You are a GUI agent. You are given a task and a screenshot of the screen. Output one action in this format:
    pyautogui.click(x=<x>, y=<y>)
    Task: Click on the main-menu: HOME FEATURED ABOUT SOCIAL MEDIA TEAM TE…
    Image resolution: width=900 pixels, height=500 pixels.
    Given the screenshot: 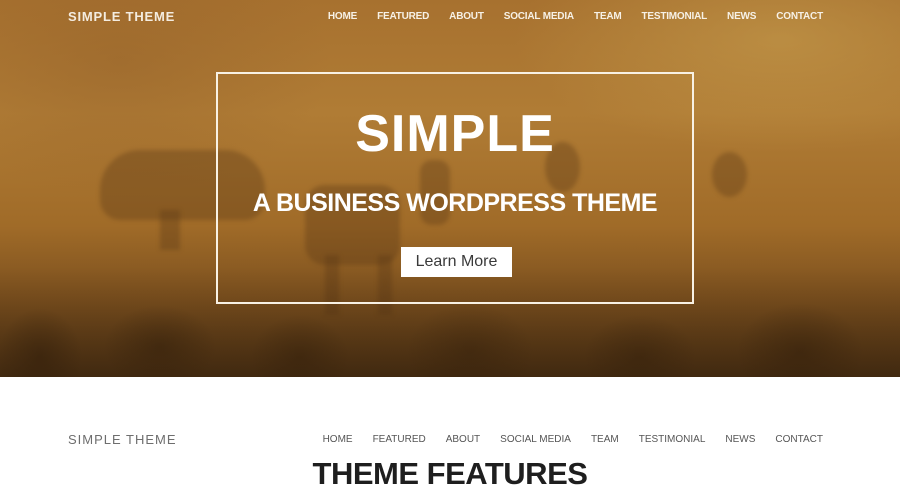 What is the action you would take?
    pyautogui.click(x=565, y=16)
    